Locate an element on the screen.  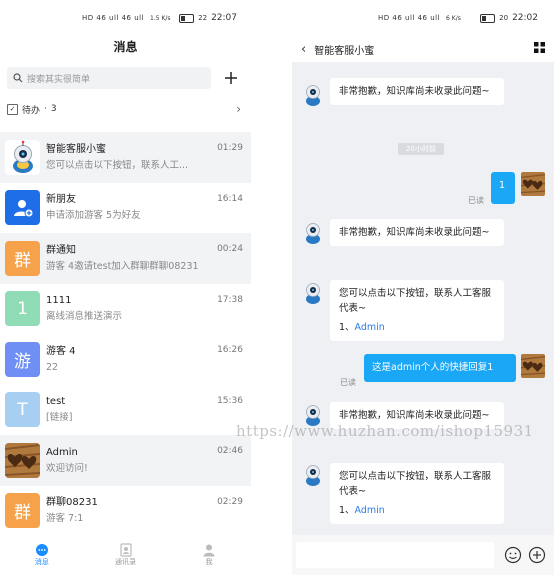
chat-header: ‹ 智能客服小蜜 is located at coordinates (423, 49).